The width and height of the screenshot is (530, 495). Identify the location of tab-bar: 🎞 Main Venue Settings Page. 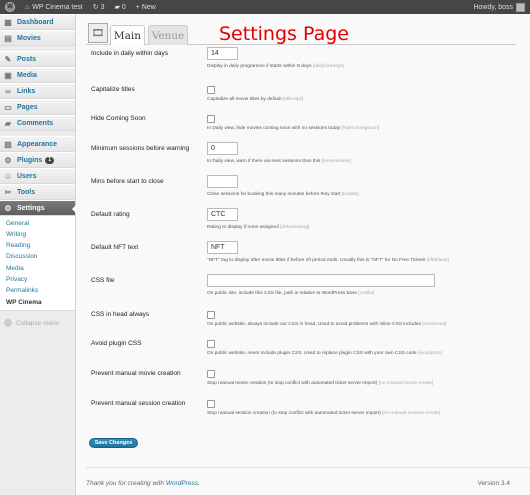
(301, 32).